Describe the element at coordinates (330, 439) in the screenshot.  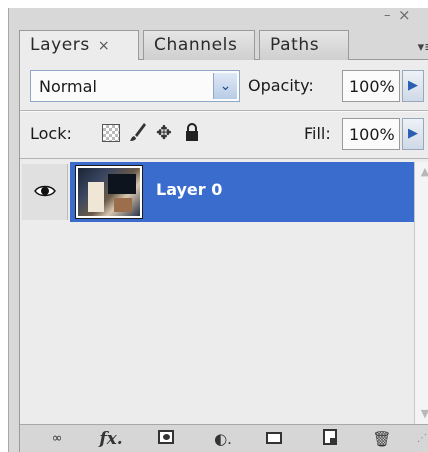
I see `new-layer-icon` at that location.